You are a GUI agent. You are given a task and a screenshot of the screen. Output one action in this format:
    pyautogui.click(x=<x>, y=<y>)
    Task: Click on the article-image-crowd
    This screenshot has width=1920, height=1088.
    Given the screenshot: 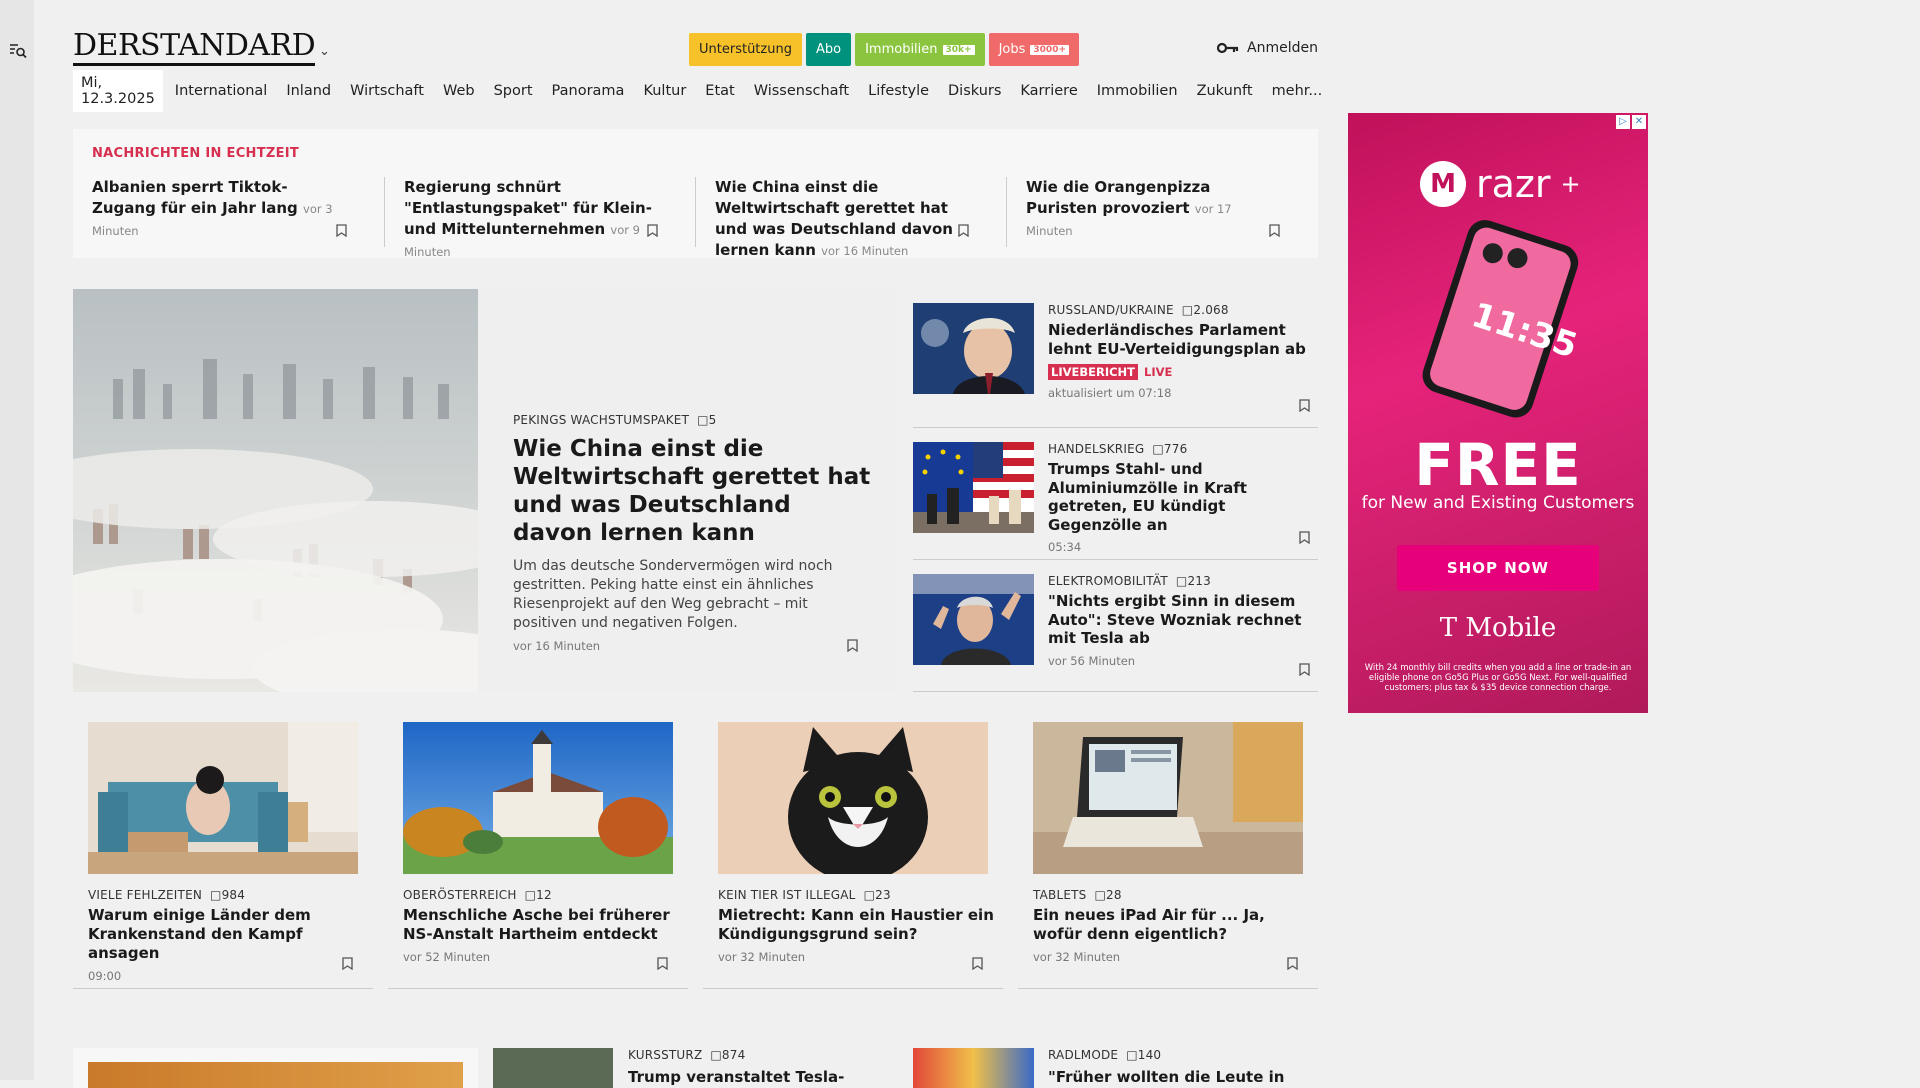 What is the action you would take?
    pyautogui.click(x=553, y=1068)
    